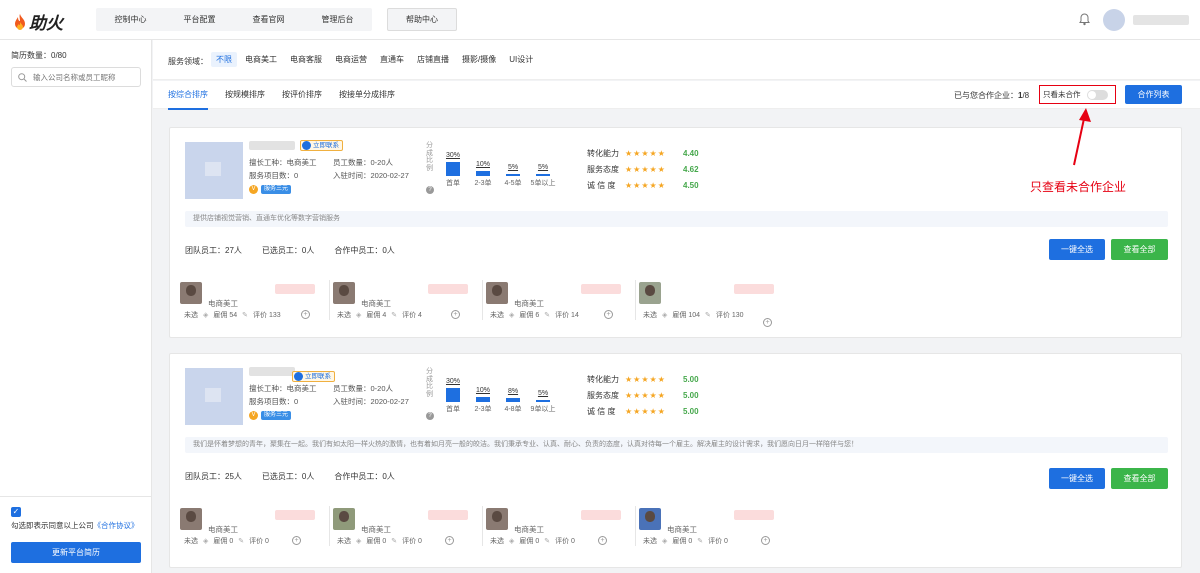  Describe the element at coordinates (188, 95) in the screenshot. I see `tab-sort-overall: 按综合排序` at that location.